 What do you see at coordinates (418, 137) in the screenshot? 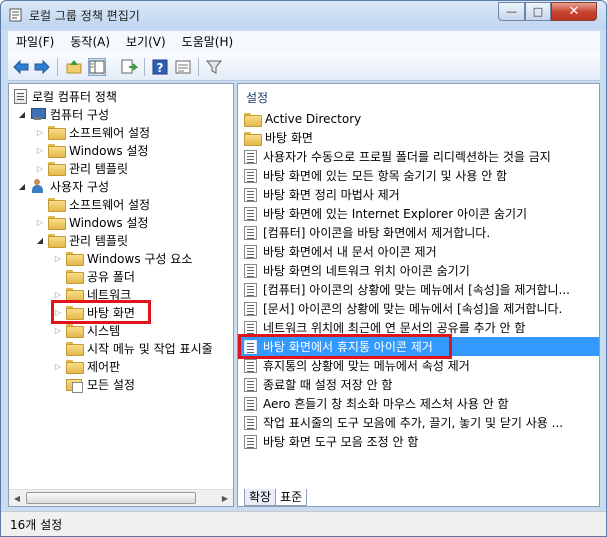
I see `list-item: 바탕 화면` at bounding box center [418, 137].